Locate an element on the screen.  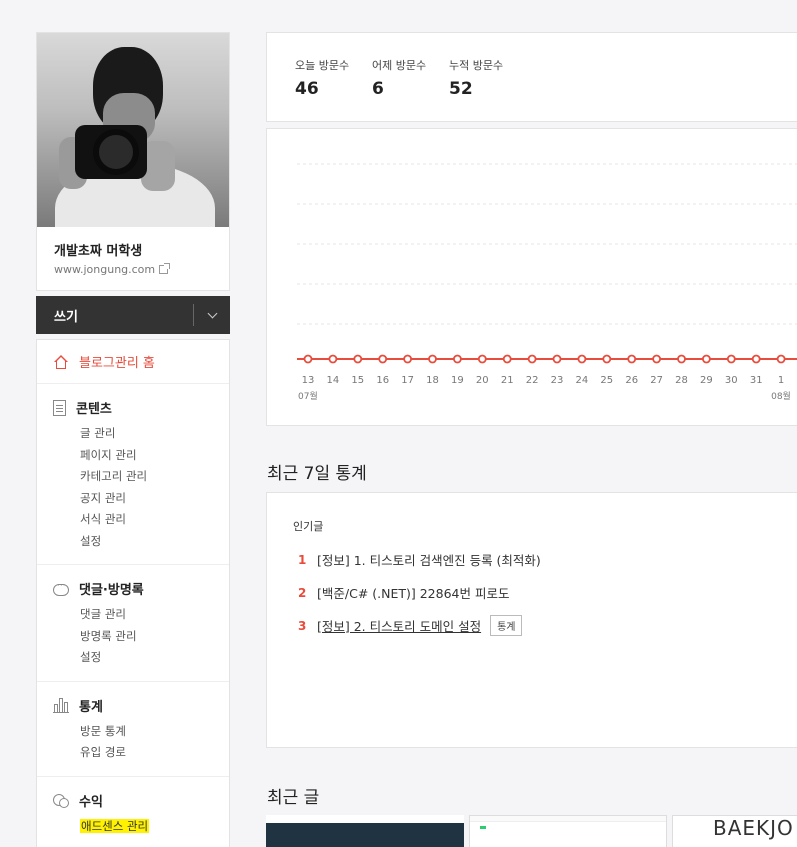
write-dropdown-toggle is located at coordinates (212, 315).